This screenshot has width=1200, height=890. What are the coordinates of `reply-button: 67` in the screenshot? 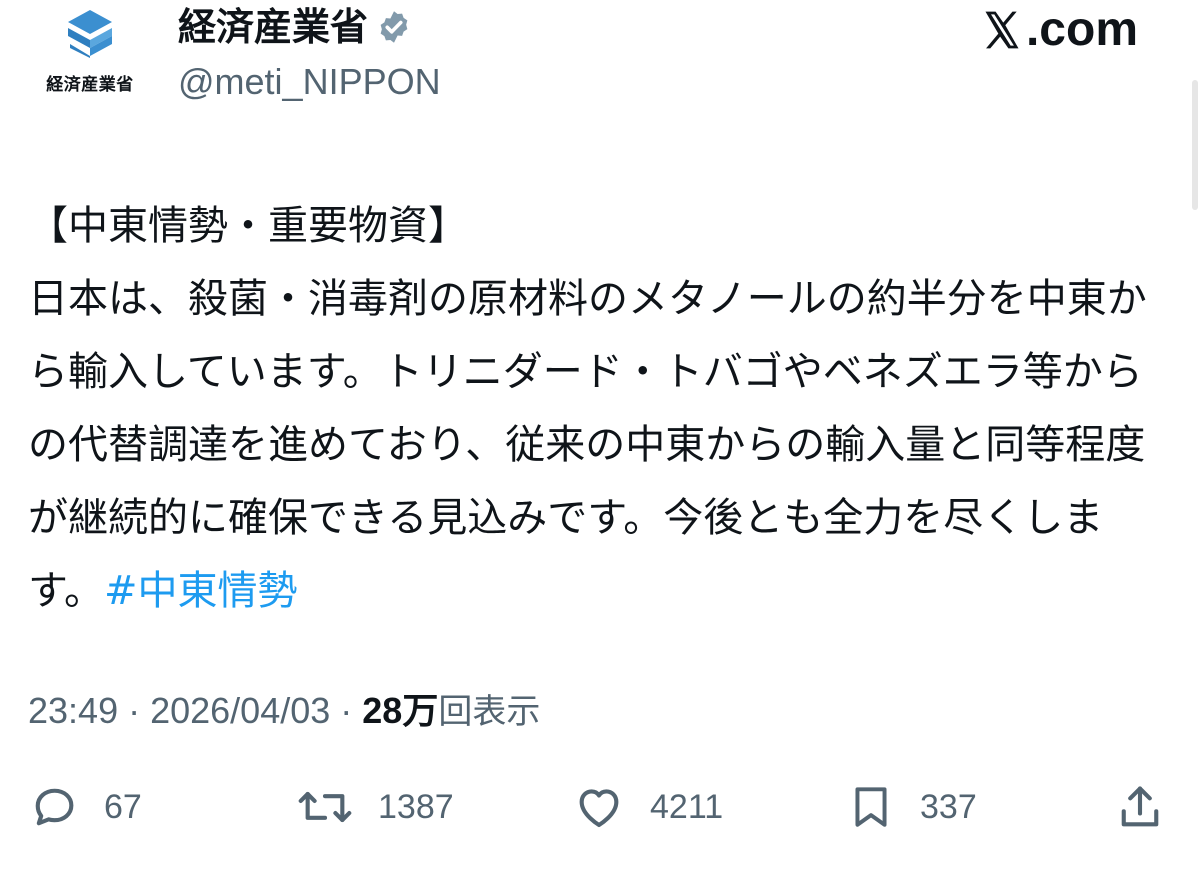 It's located at (85, 807).